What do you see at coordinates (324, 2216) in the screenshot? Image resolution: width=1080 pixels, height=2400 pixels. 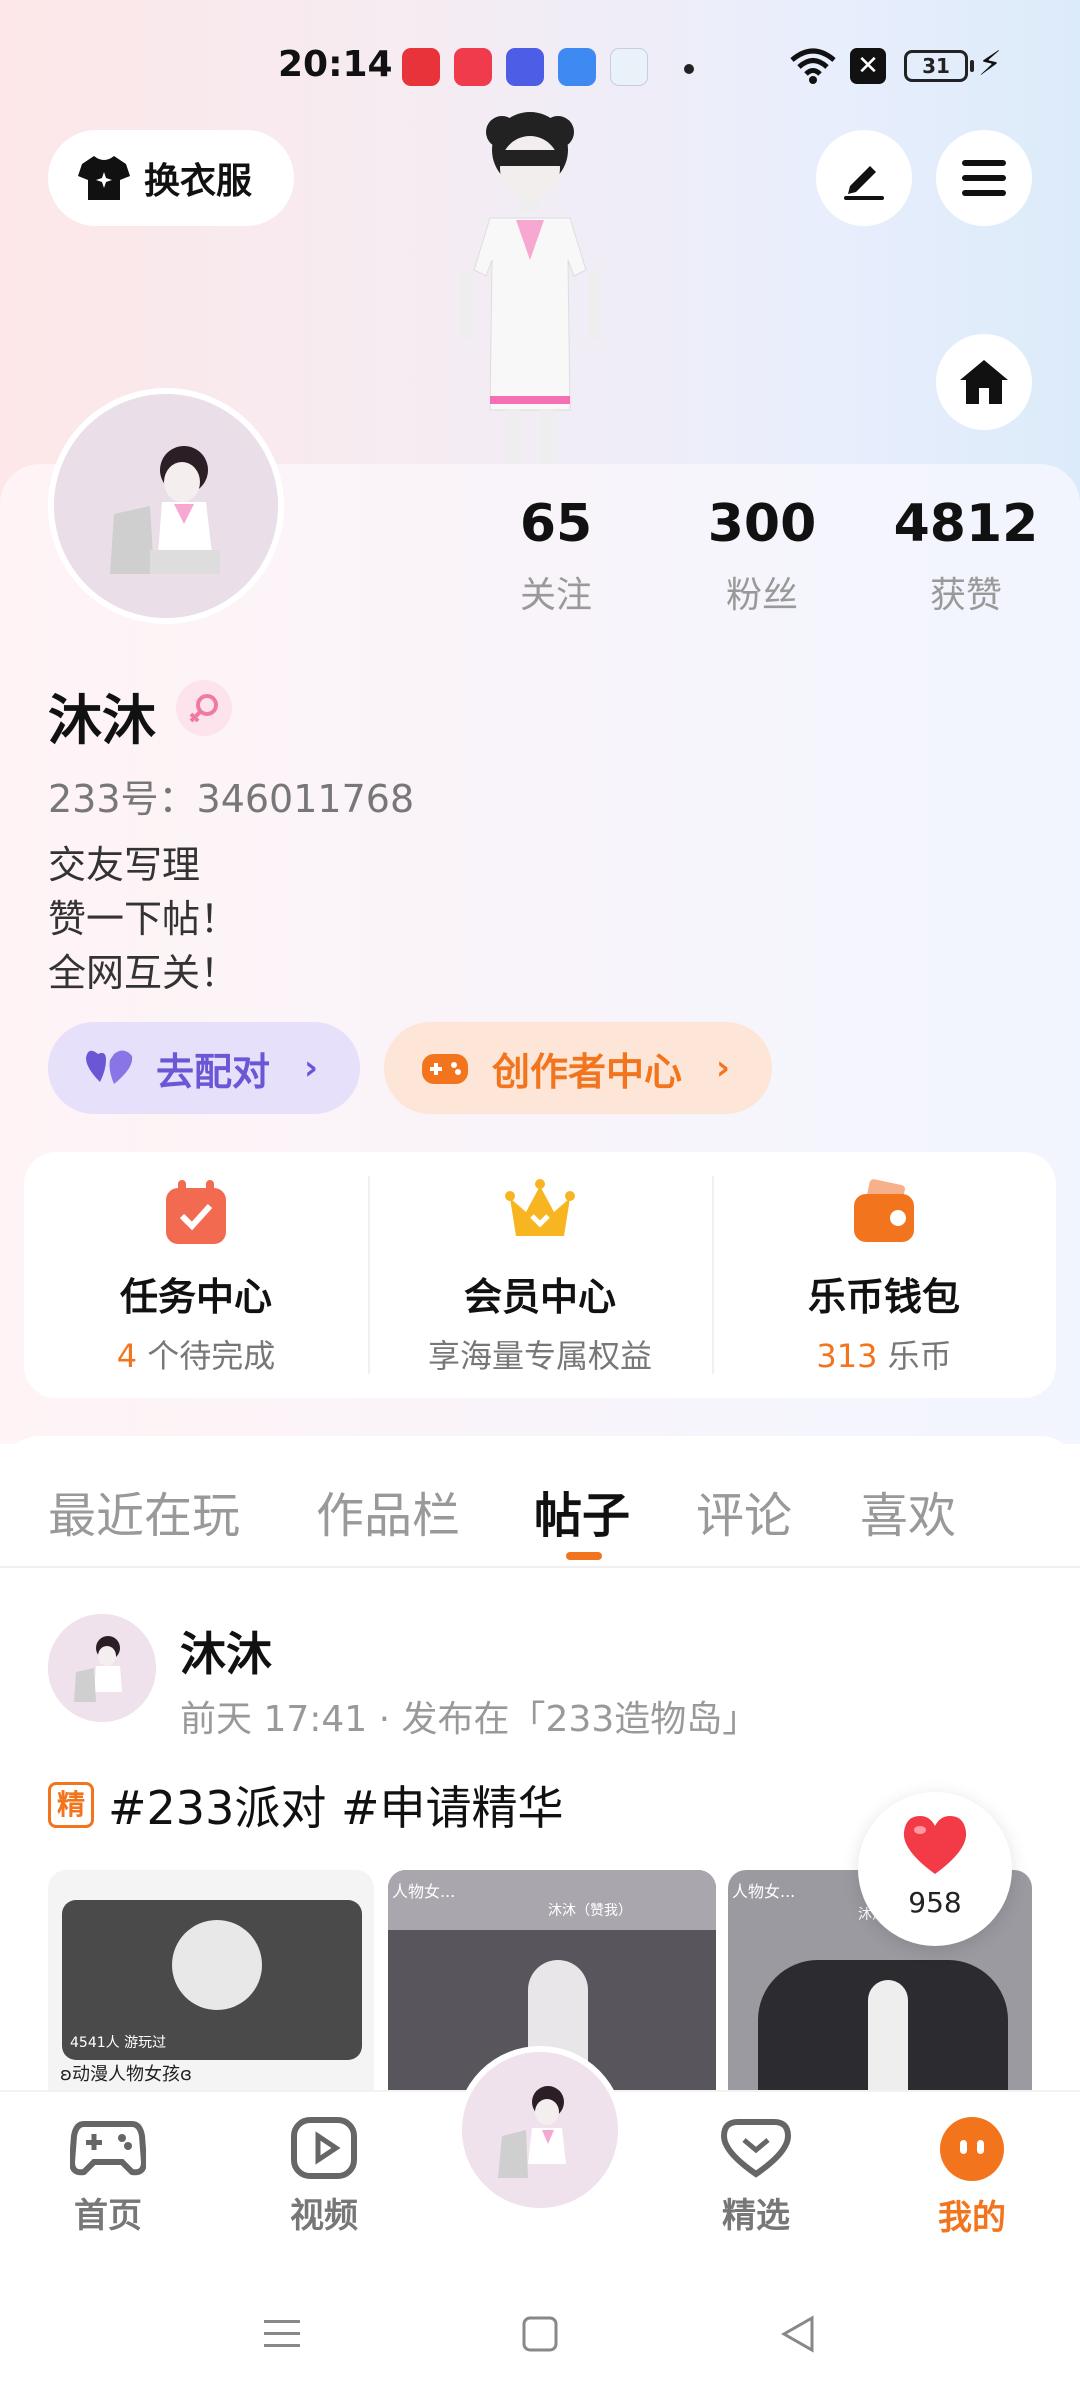 I see `nav-video-label: 视频` at bounding box center [324, 2216].